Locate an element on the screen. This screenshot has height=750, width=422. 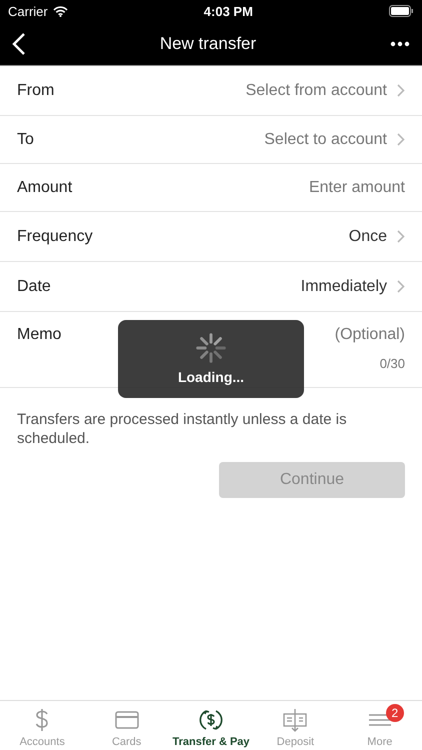
tab-item: More 2 is located at coordinates (380, 725).